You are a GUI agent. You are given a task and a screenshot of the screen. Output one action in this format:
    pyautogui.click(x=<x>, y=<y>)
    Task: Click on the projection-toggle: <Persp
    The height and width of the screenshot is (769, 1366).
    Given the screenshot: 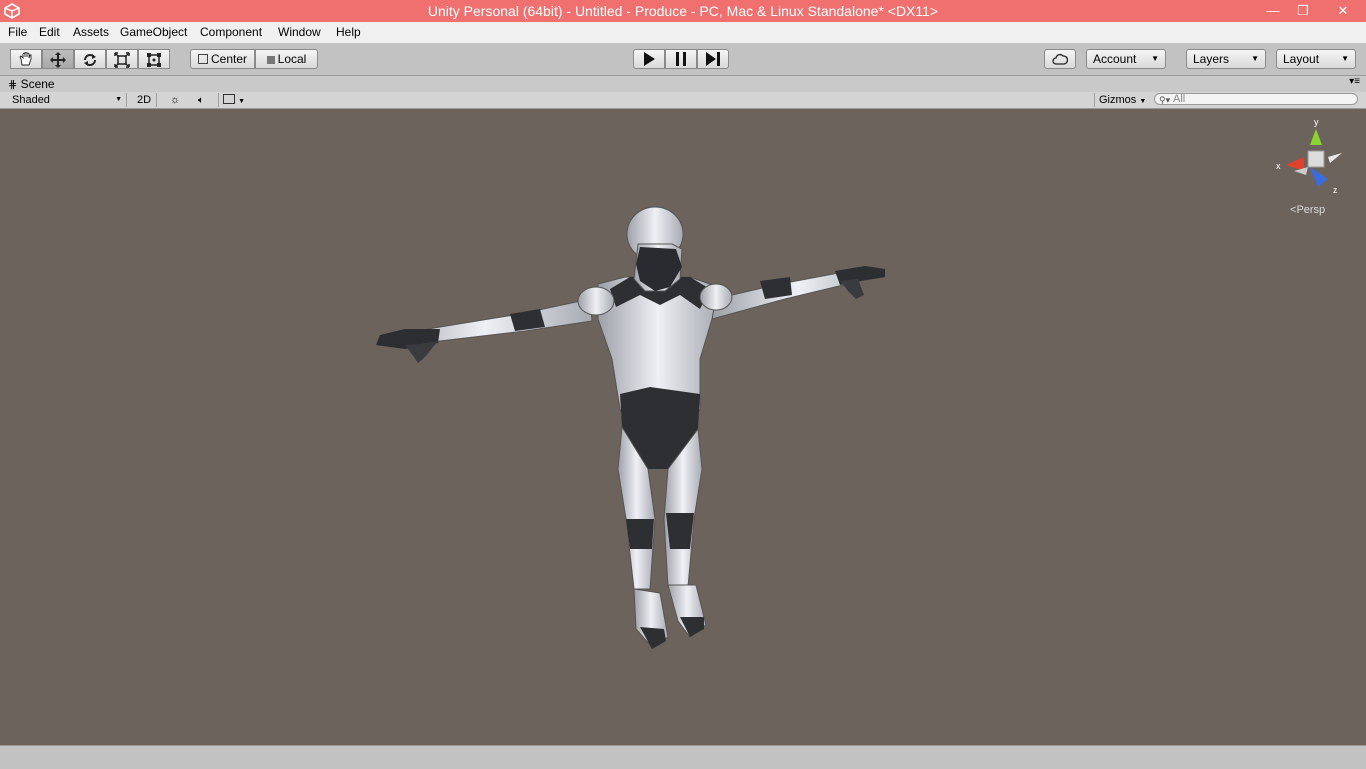 What is the action you would take?
    pyautogui.click(x=1307, y=210)
    